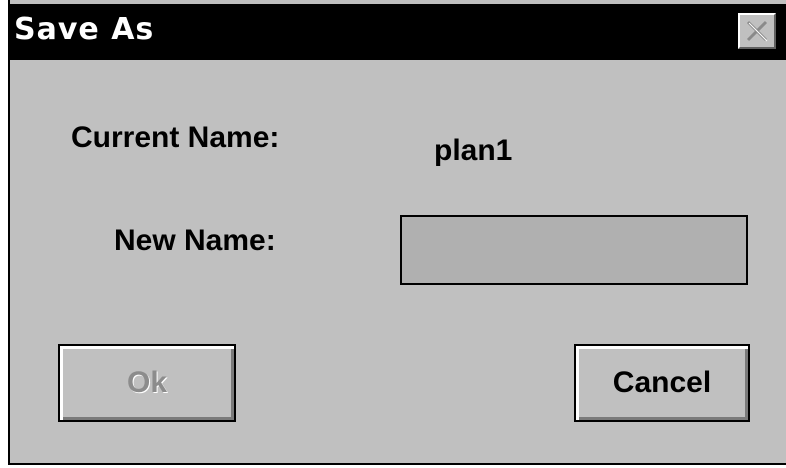 The height and width of the screenshot is (468, 786). What do you see at coordinates (473, 150) in the screenshot?
I see `current-name-value: plan1` at bounding box center [473, 150].